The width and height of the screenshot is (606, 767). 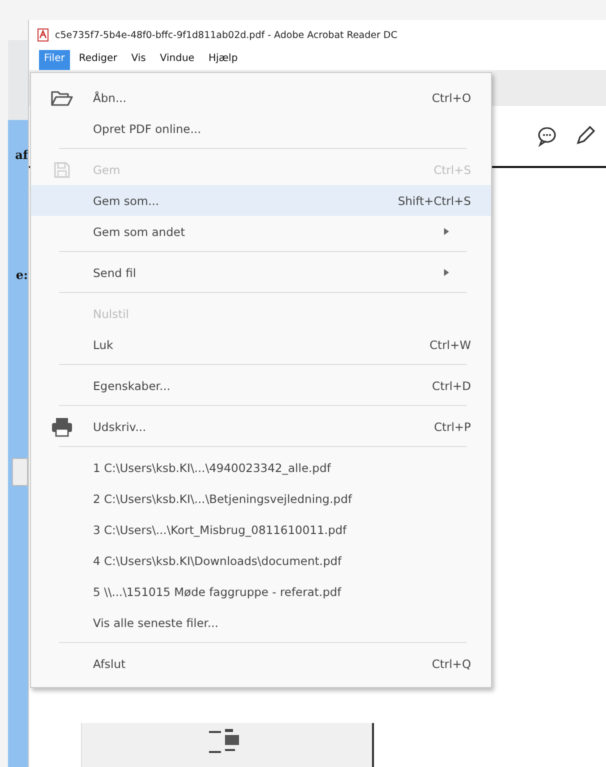 I want to click on pdf-icon, so click(x=43, y=35).